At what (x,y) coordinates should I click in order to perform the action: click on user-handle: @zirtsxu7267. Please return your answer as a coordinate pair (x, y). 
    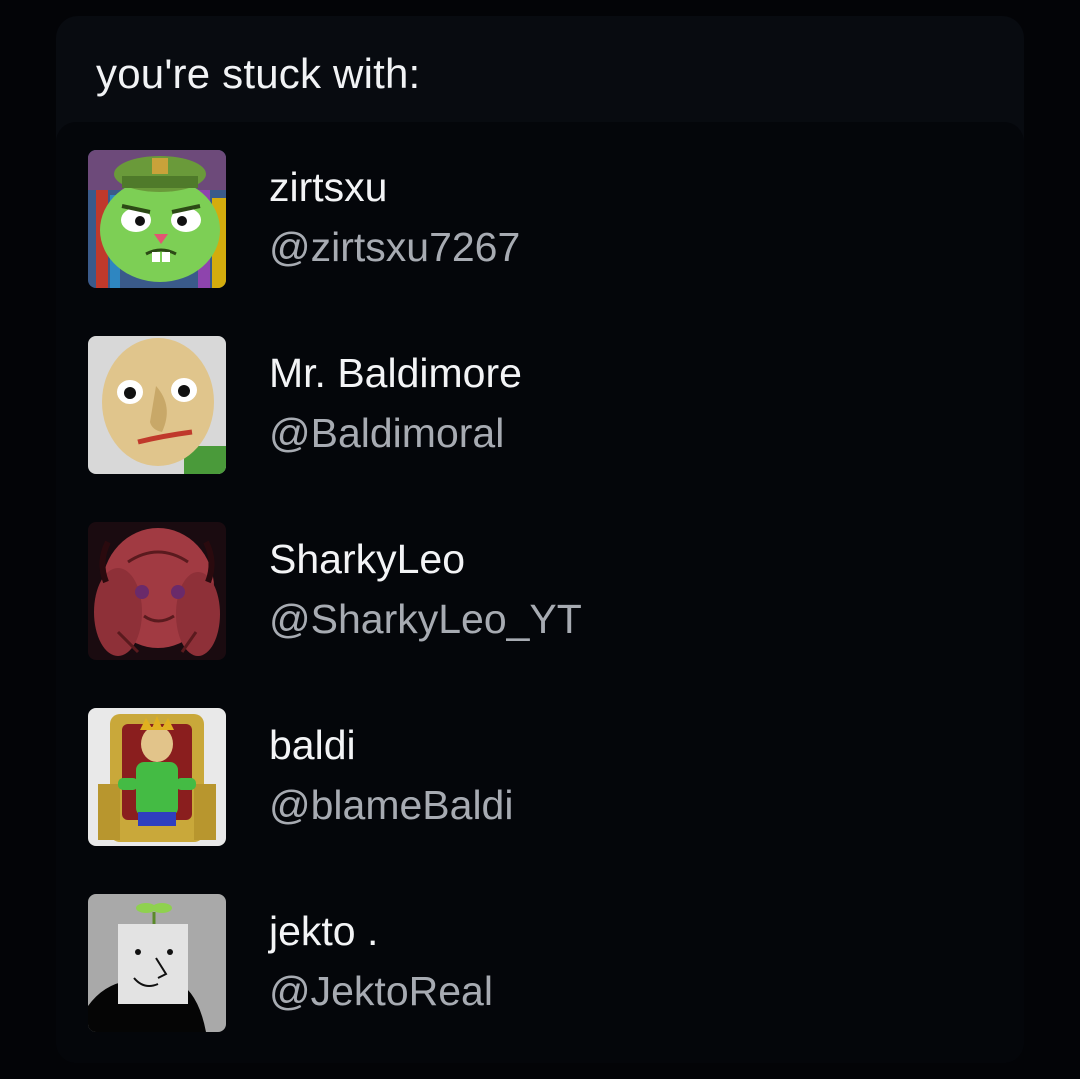
    Looking at the image, I should click on (395, 247).